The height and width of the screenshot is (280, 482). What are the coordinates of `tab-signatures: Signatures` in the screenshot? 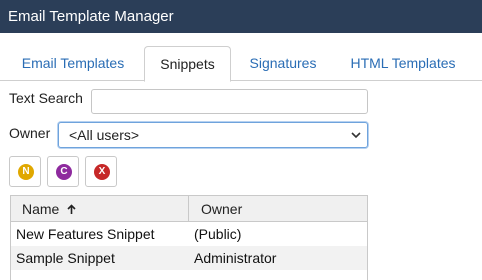 It's located at (283, 63).